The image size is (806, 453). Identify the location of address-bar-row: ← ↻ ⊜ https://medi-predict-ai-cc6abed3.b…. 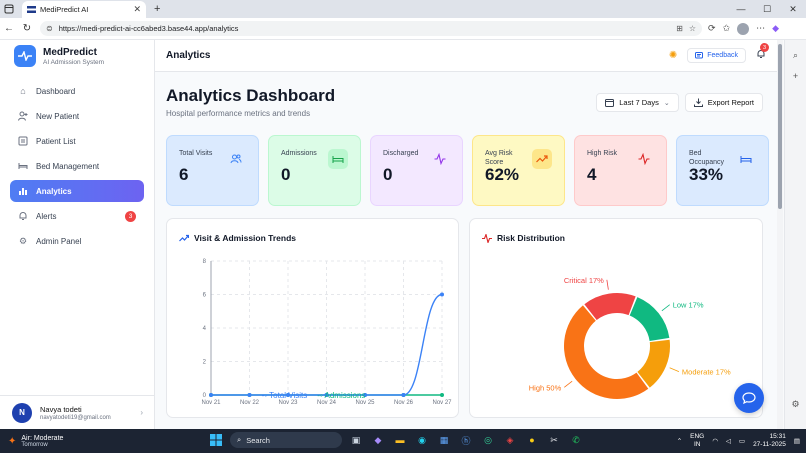
(403, 29).